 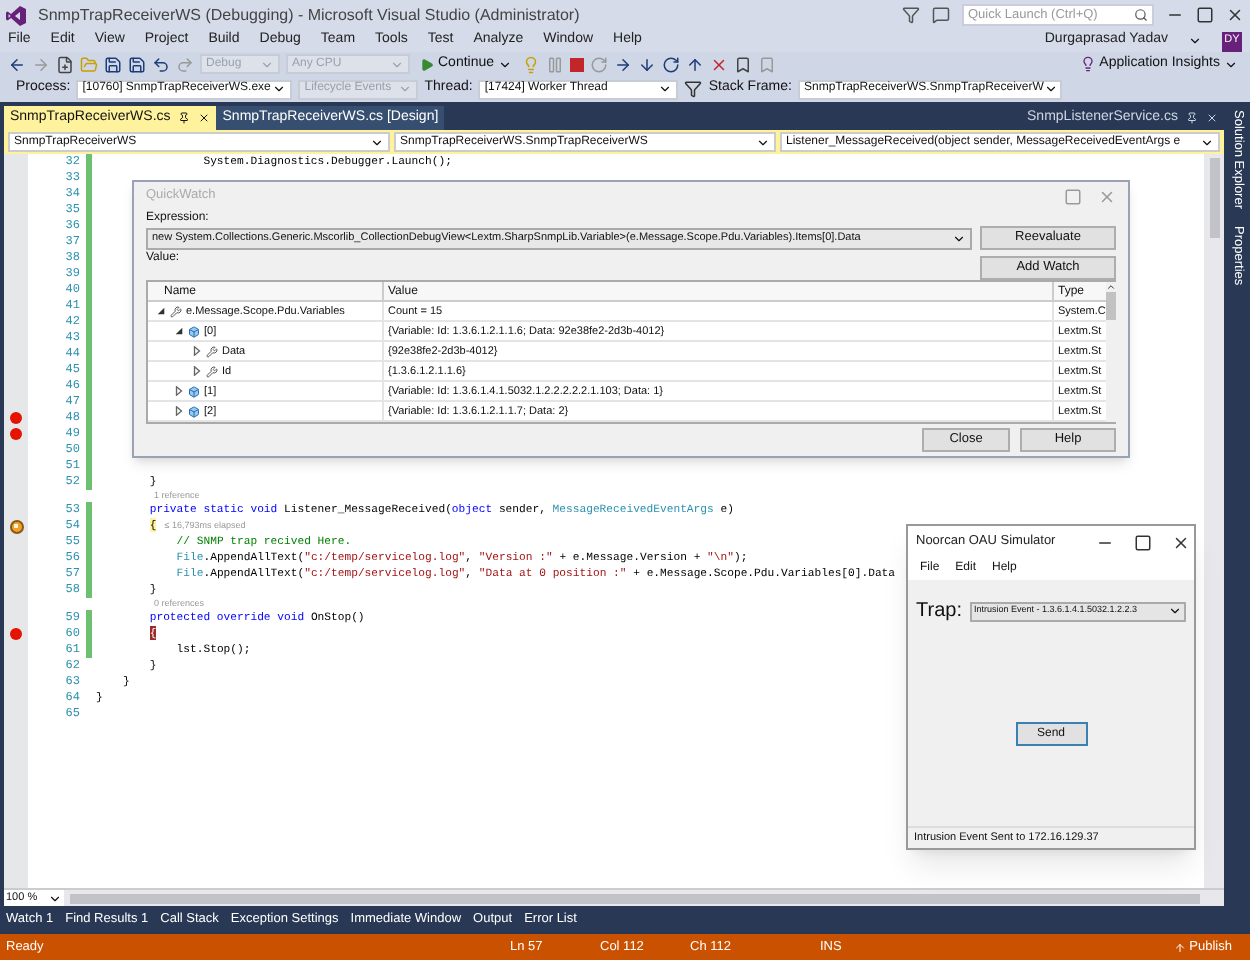 What do you see at coordinates (1087, 64) in the screenshot?
I see `bulb-icon` at bounding box center [1087, 64].